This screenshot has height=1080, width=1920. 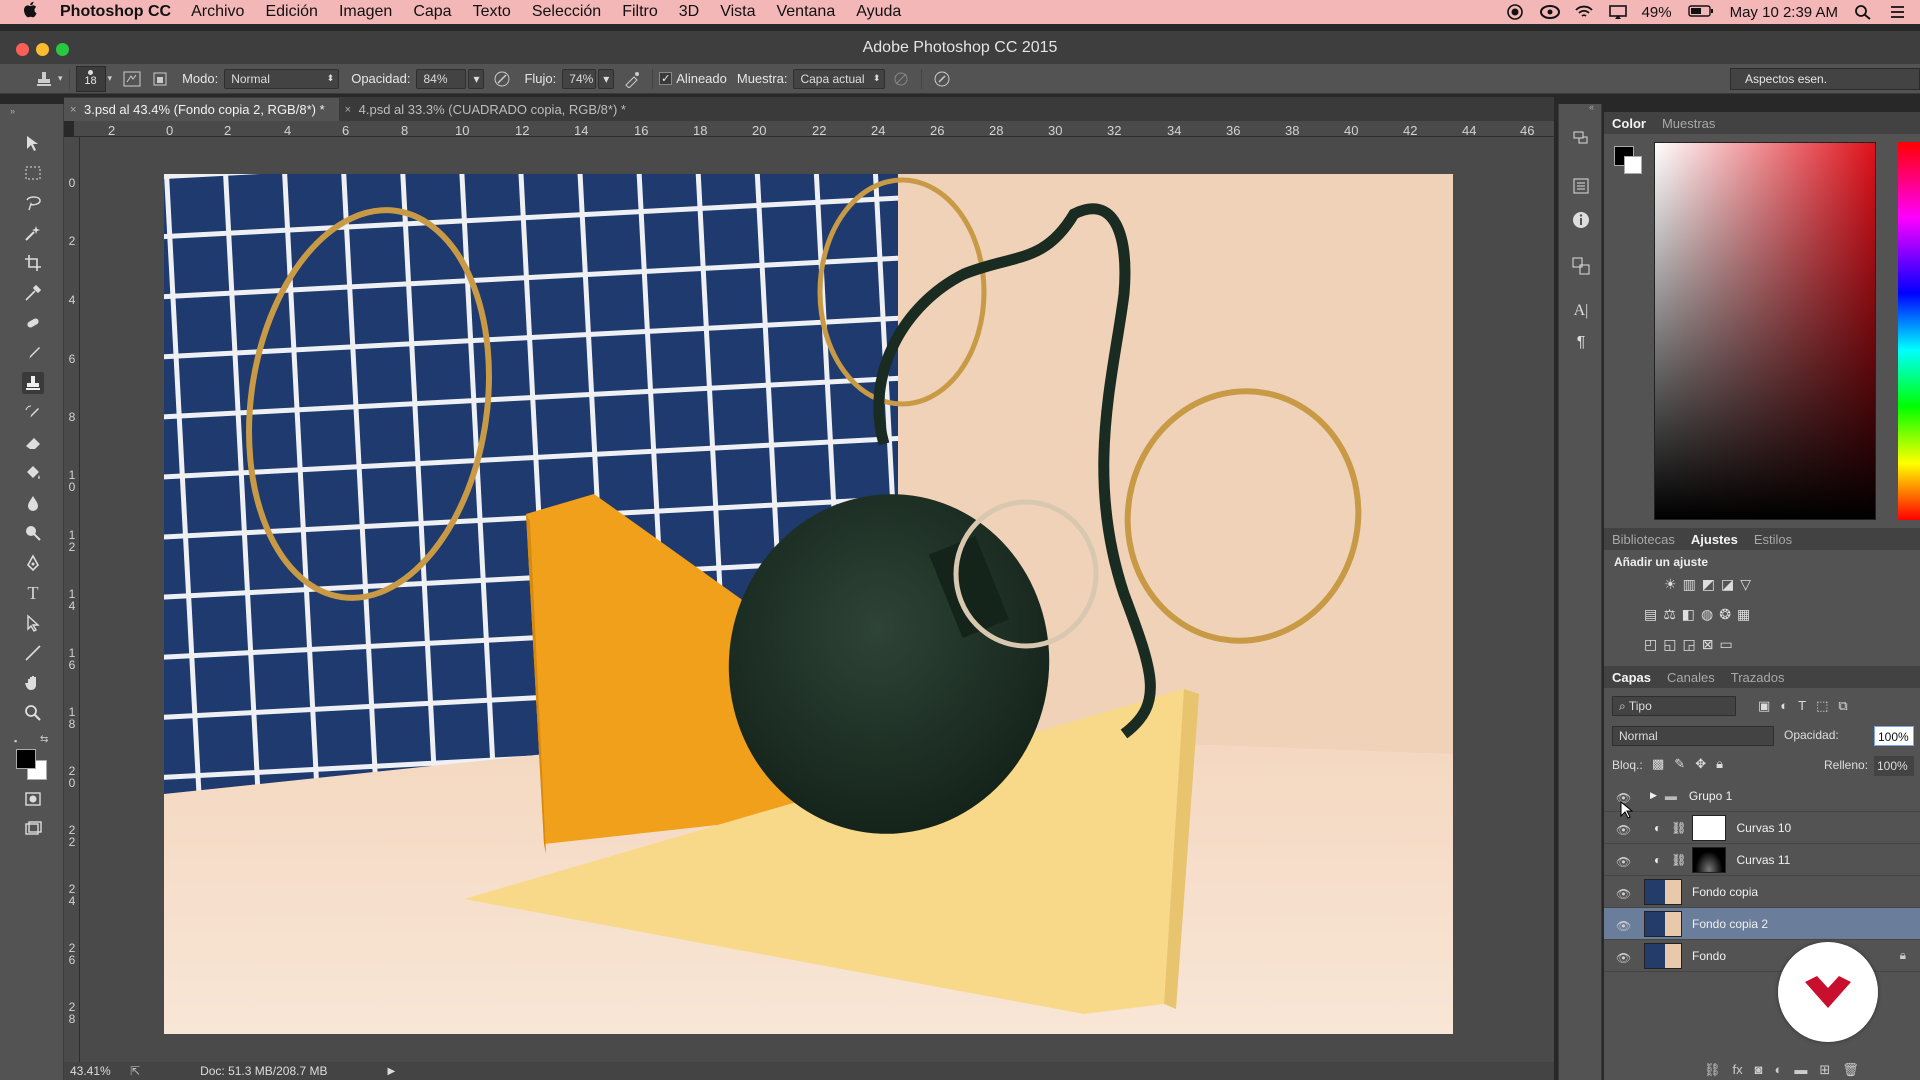 What do you see at coordinates (33, 323) in the screenshot?
I see `spot-healing-tool-icon` at bounding box center [33, 323].